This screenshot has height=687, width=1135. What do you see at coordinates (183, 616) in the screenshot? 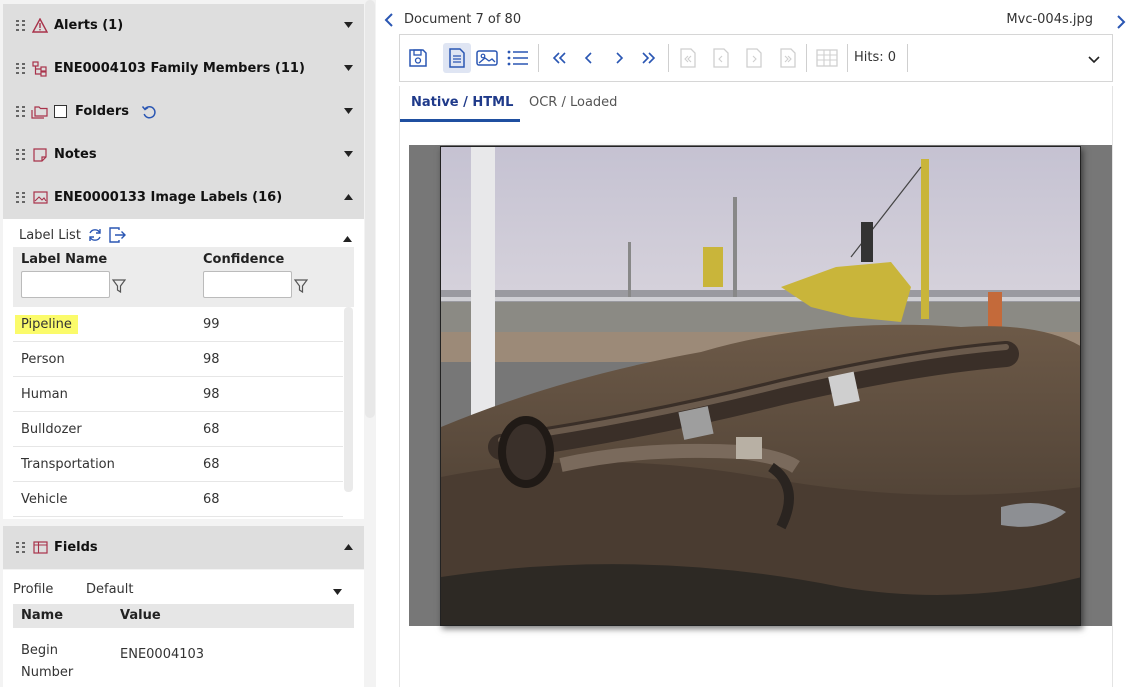
I see `fields-table-header: Name Value` at bounding box center [183, 616].